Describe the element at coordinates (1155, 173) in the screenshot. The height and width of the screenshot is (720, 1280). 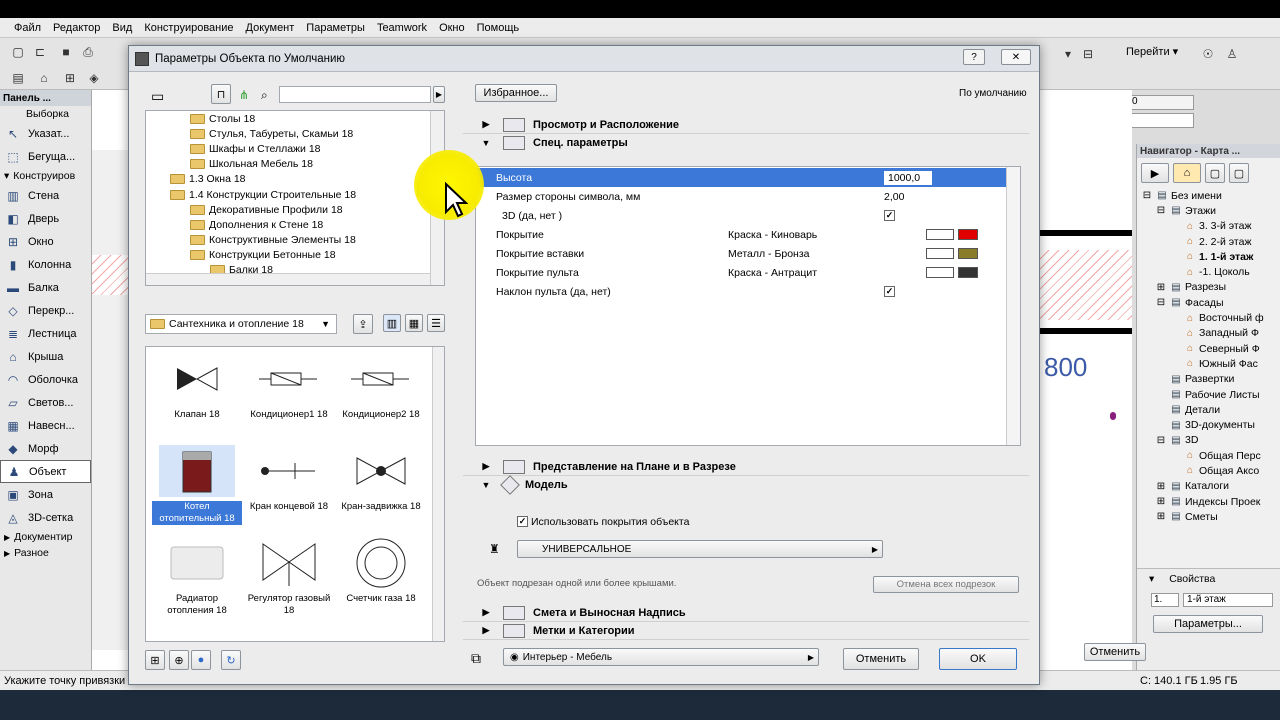
I see `project-map-button: ▶` at that location.